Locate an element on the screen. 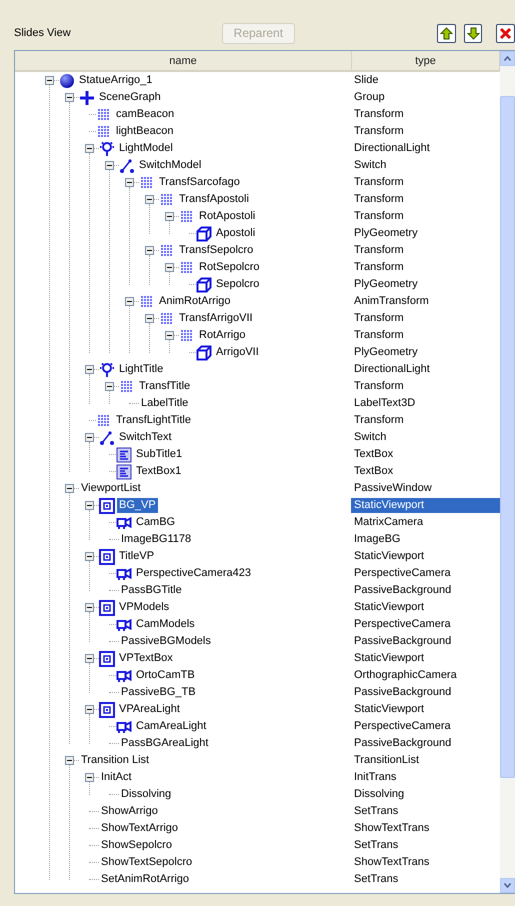  tree-item: SetAnimRotArrigo is located at coordinates (145, 879).